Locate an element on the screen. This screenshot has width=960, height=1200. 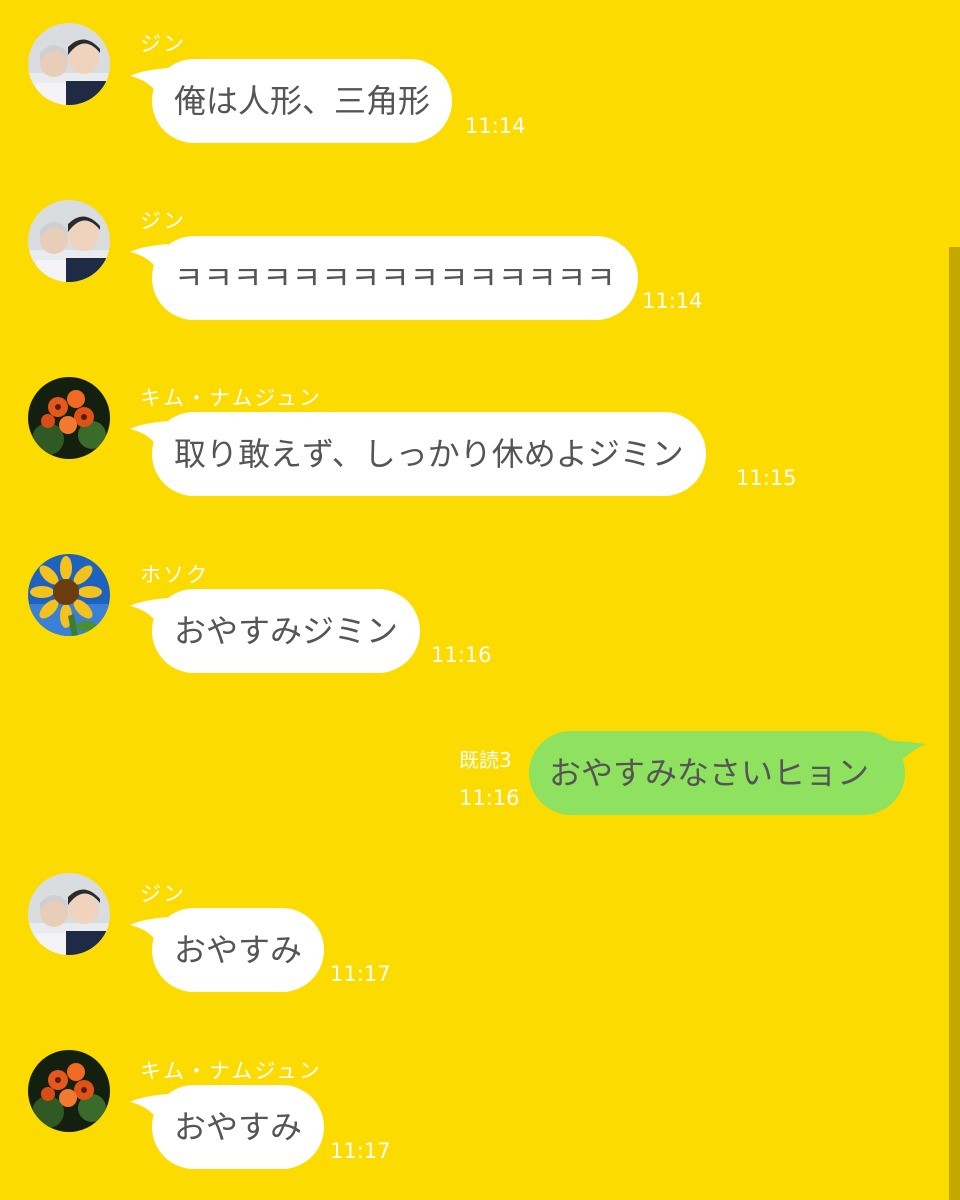
sender-name: ホソク is located at coordinates (174, 575).